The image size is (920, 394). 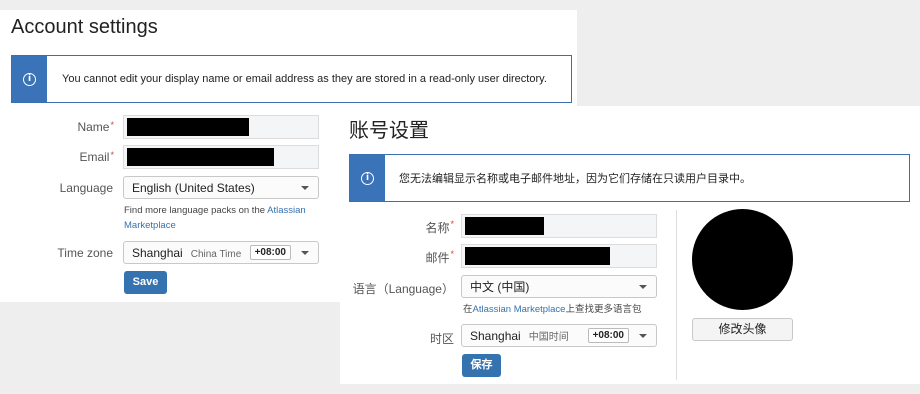 What do you see at coordinates (559, 286) in the screenshot?
I see `language-select-zh: 中文 (中国)` at bounding box center [559, 286].